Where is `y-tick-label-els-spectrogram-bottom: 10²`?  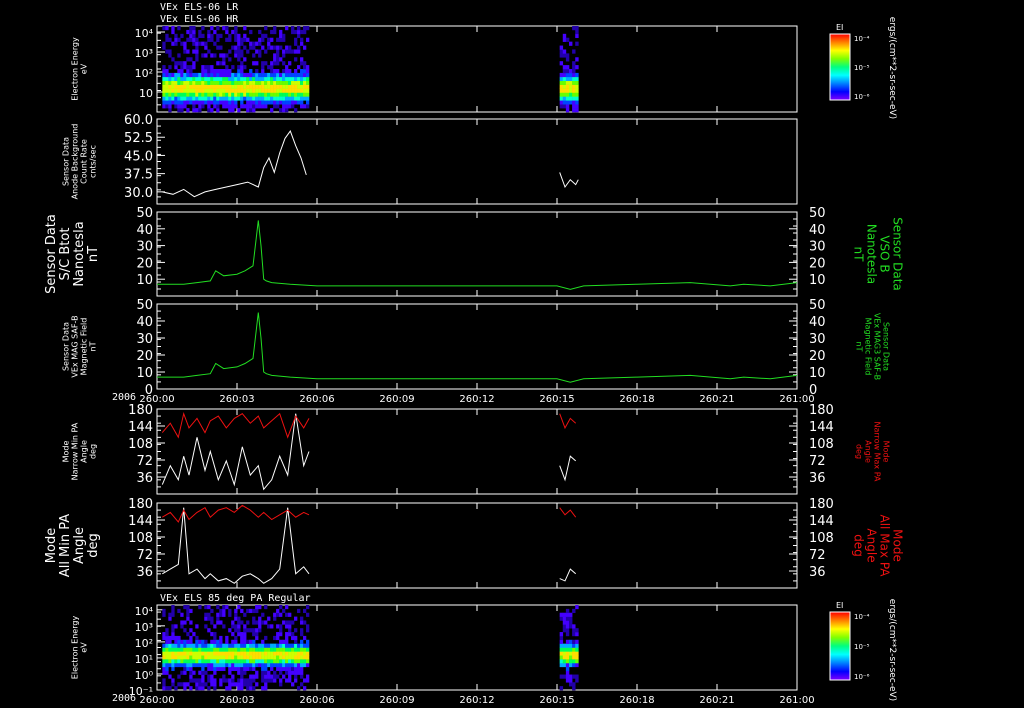 y-tick-label-els-spectrogram-bottom: 10² is located at coordinates (144, 643).